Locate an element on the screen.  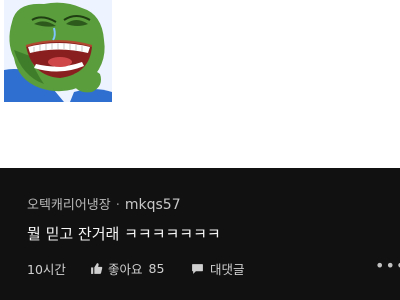
thumbs-up-icon is located at coordinates (97, 268).